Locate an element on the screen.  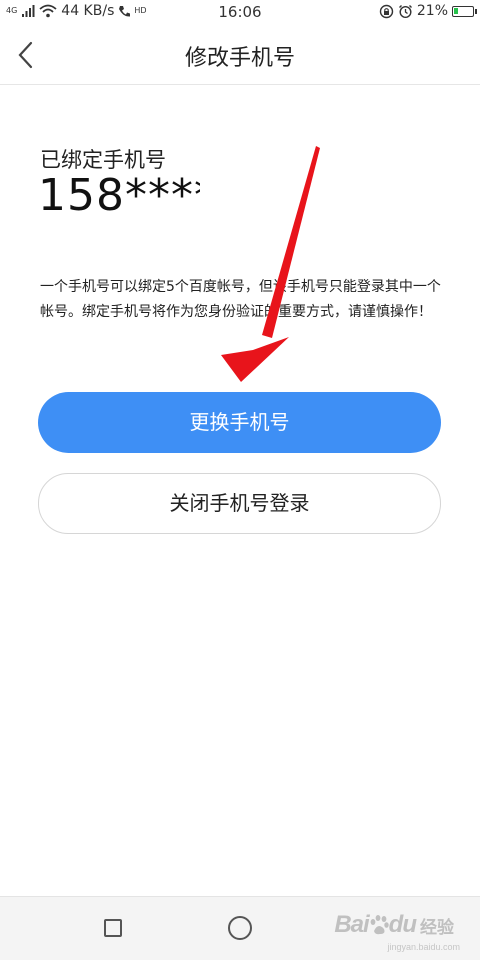
recent-apps-button is located at coordinates (113, 928).